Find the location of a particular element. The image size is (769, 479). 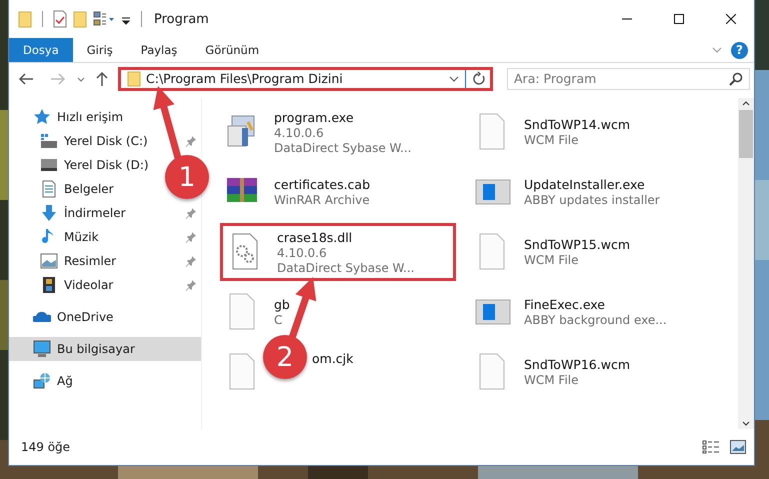

scroll-thumb is located at coordinates (746, 134).